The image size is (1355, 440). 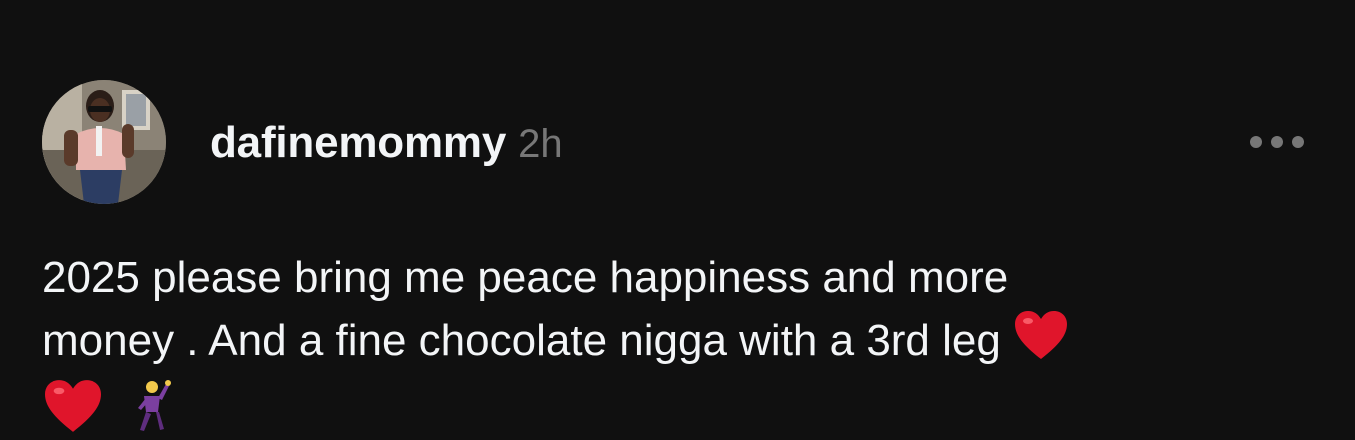 What do you see at coordinates (1277, 142) in the screenshot?
I see `more-options-button` at bounding box center [1277, 142].